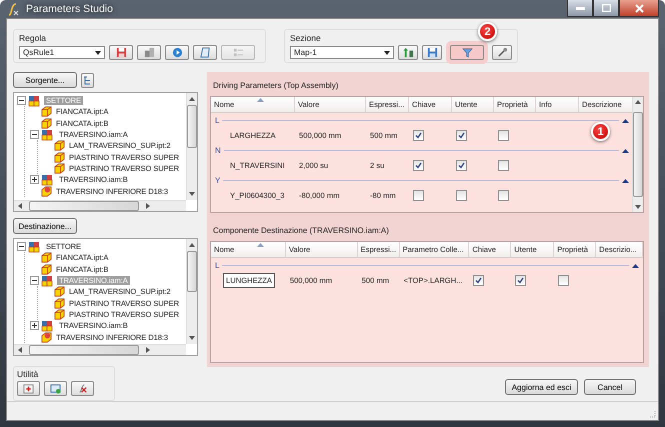 This screenshot has width=665, height=427. I want to click on formula-delete-icon, so click(82, 388).